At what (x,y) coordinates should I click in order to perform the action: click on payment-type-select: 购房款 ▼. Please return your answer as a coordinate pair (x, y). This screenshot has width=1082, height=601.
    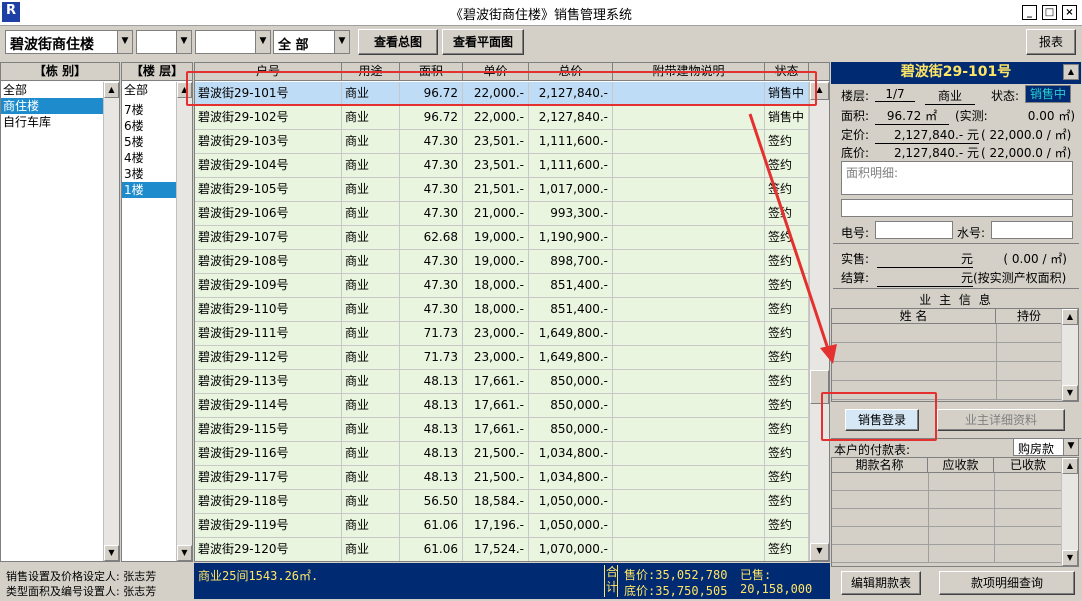
    Looking at the image, I should click on (1046, 447).